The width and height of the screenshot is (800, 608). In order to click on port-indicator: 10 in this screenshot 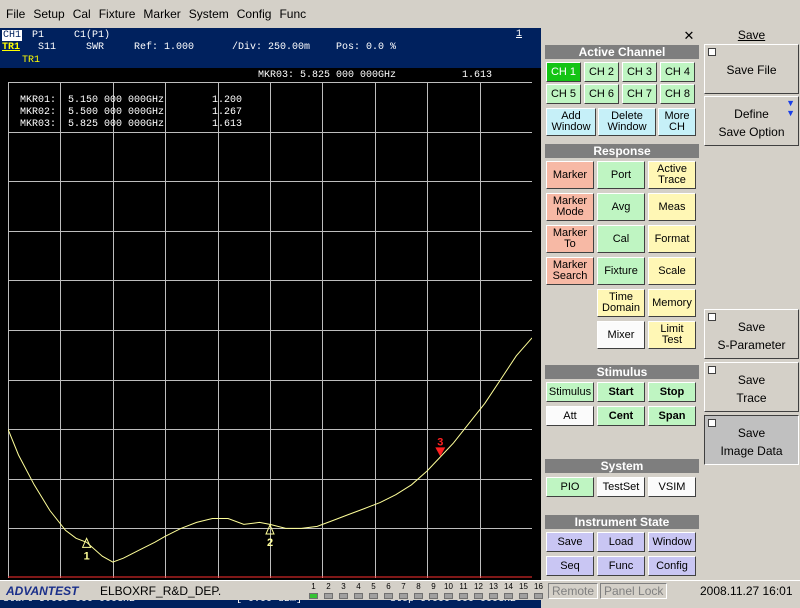, I will do `click(448, 591)`.